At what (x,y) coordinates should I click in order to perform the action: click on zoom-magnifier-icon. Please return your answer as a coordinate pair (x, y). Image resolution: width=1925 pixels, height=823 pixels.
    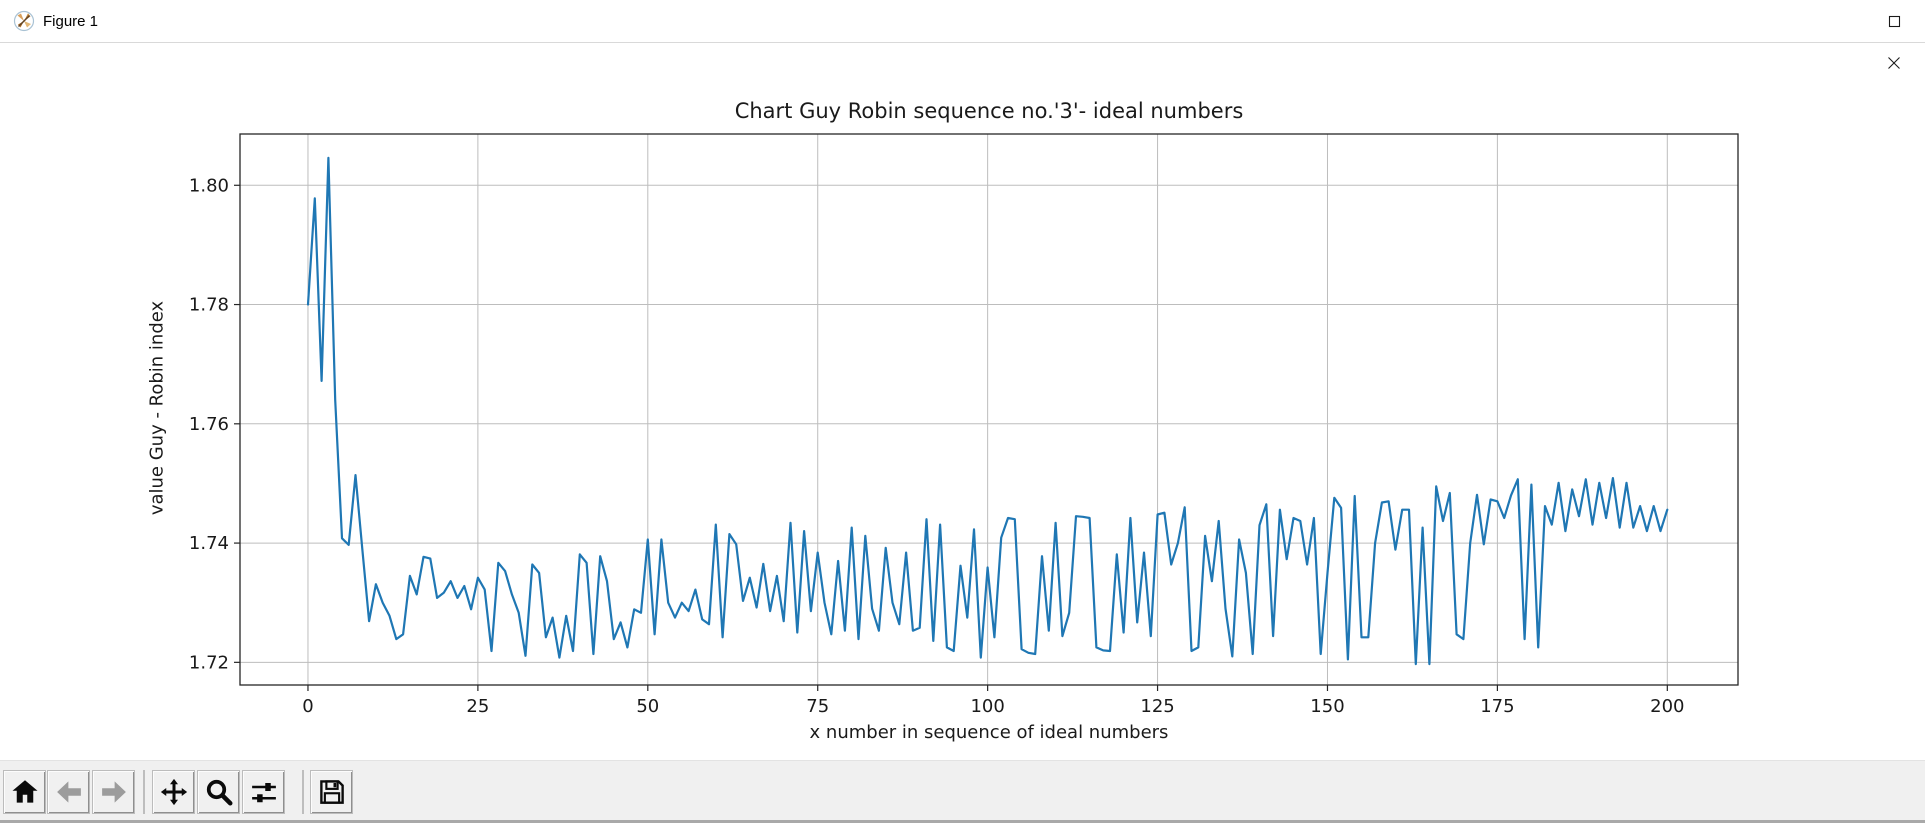
    Looking at the image, I should click on (219, 792).